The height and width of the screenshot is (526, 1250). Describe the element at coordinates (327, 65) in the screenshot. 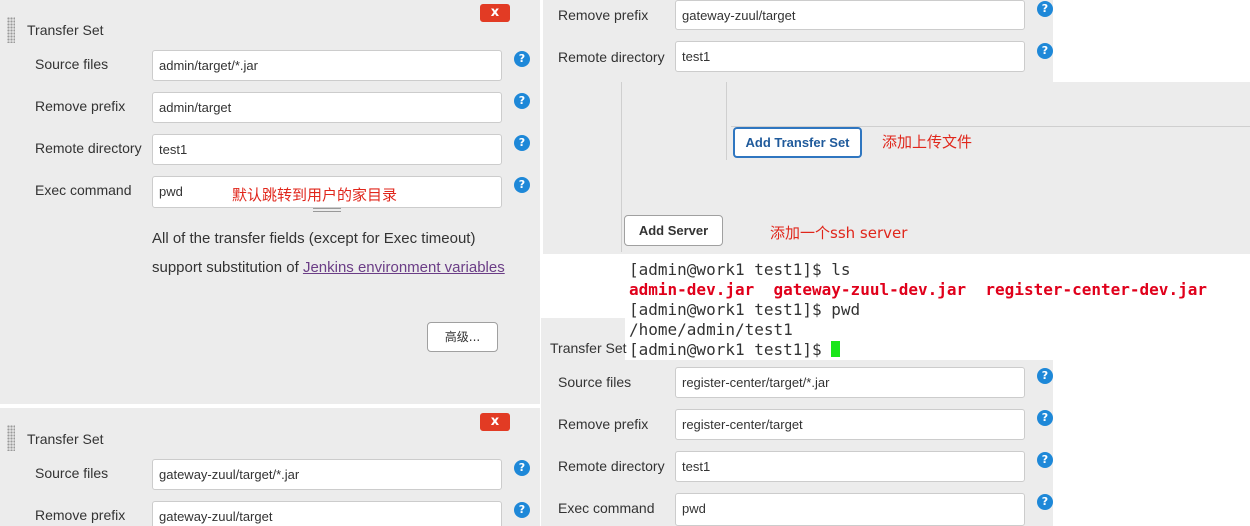

I see `source-files-input: admin/target/*.jar` at that location.